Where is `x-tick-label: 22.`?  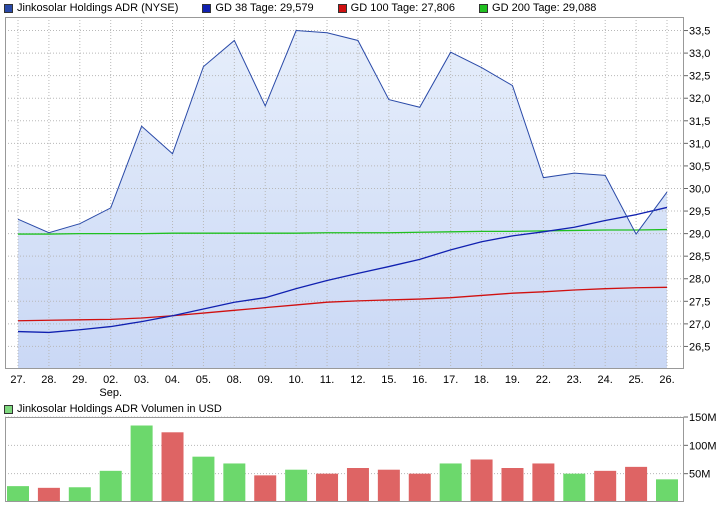
x-tick-label: 22. is located at coordinates (543, 380).